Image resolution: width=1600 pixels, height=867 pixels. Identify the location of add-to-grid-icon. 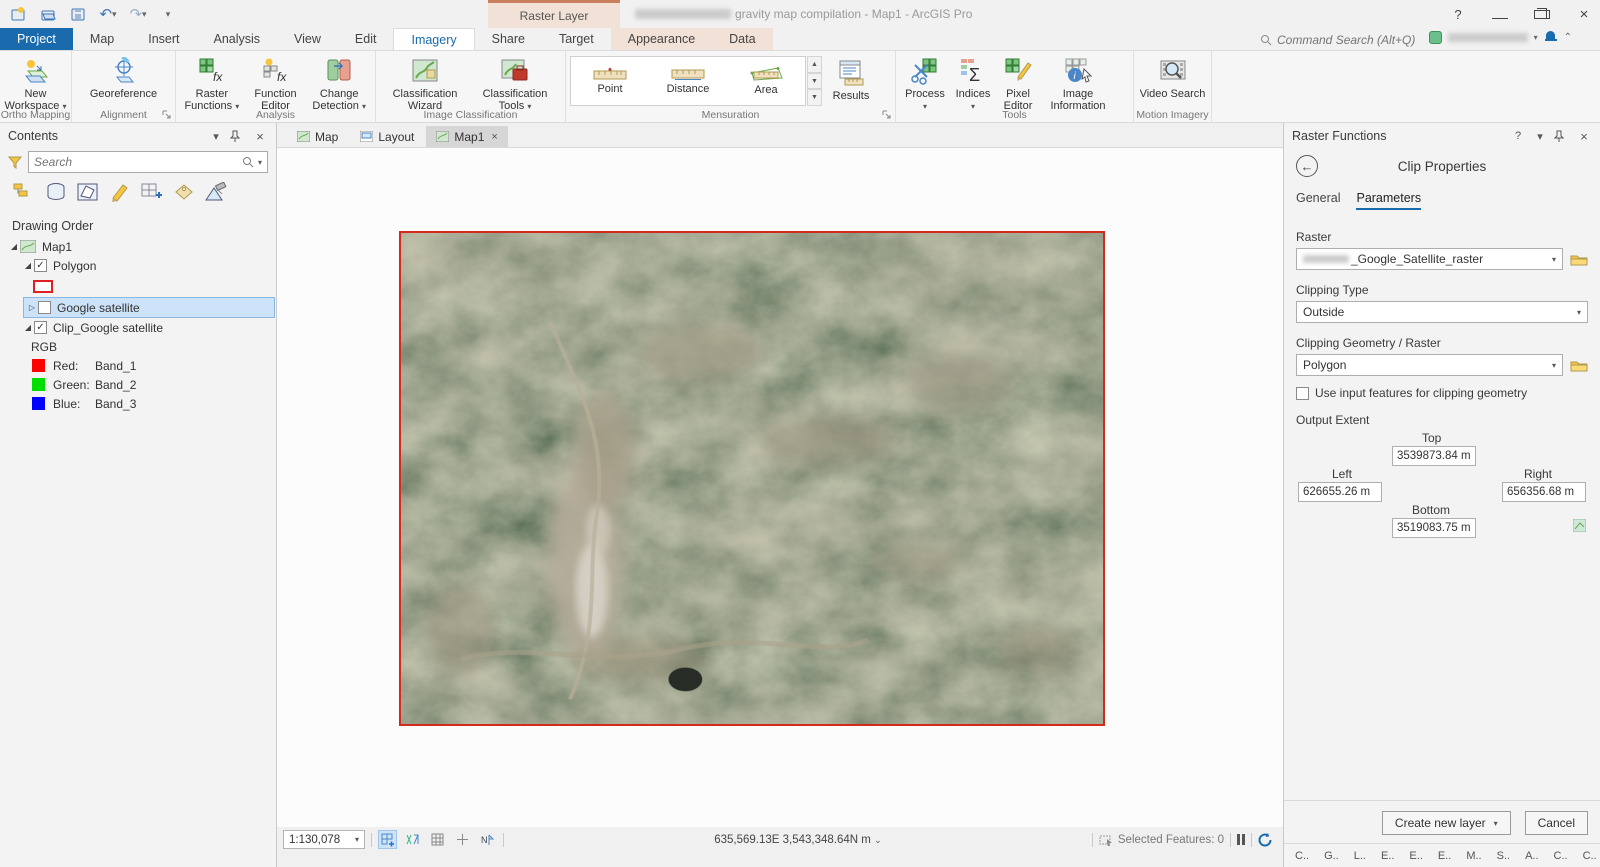
(387, 839).